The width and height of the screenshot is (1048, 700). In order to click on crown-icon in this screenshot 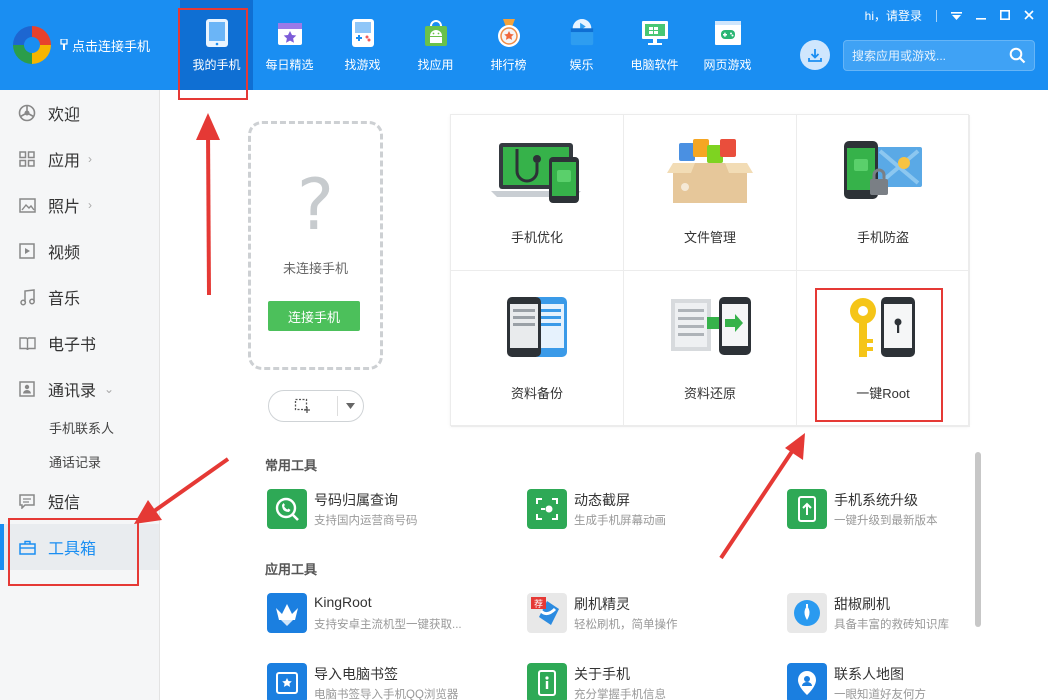, I will do `click(287, 613)`.